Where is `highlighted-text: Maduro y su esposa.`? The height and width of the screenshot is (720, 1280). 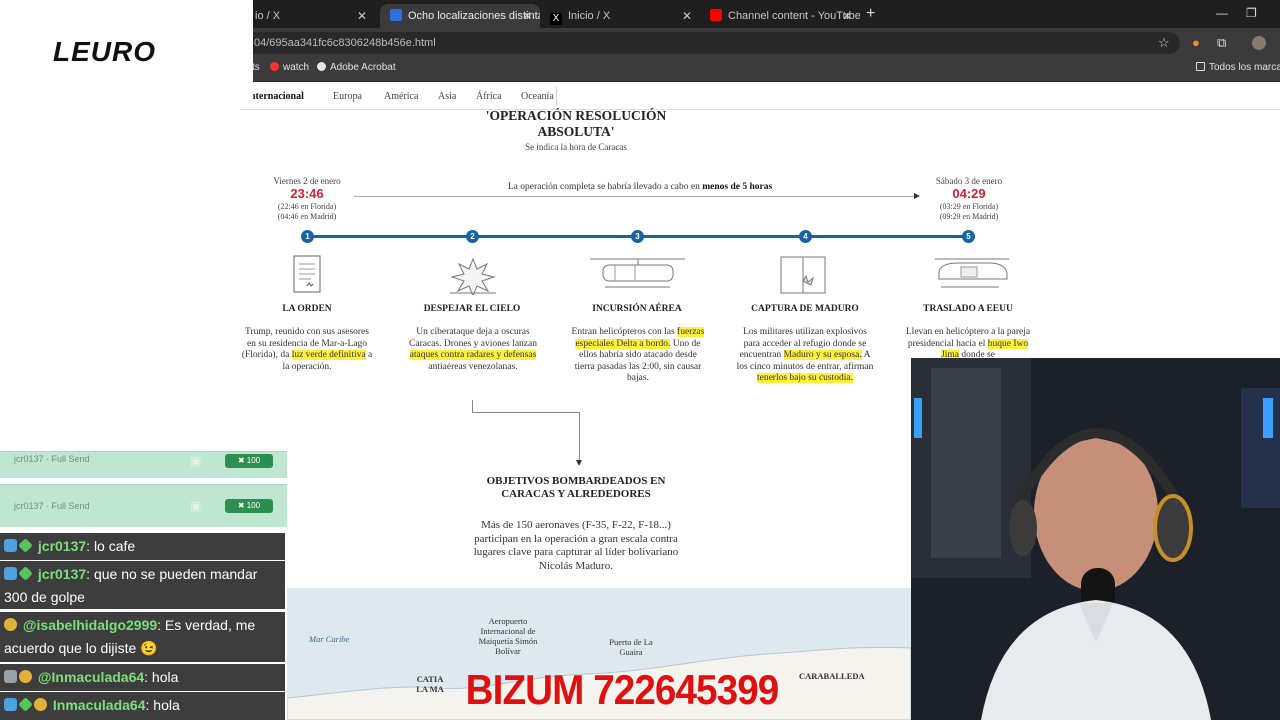
highlighted-text: Maduro y su esposa. is located at coordinates (822, 355).